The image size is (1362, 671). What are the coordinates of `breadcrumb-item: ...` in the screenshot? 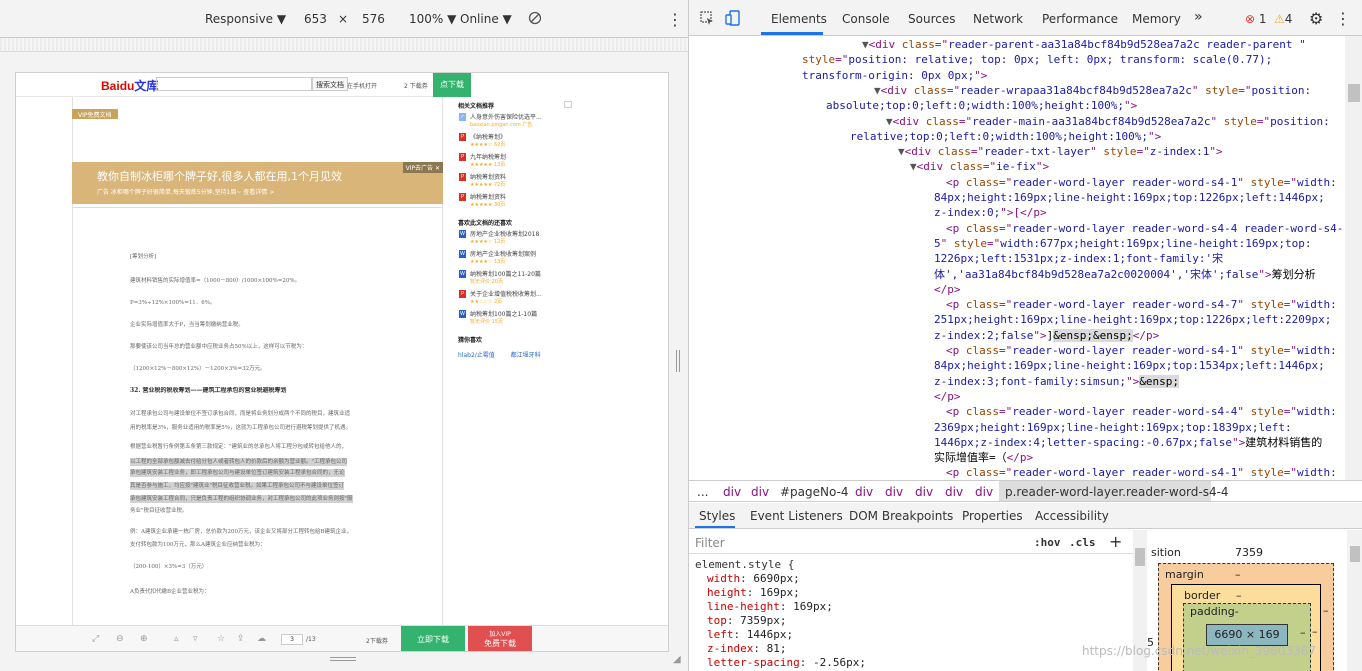 It's located at (702, 492).